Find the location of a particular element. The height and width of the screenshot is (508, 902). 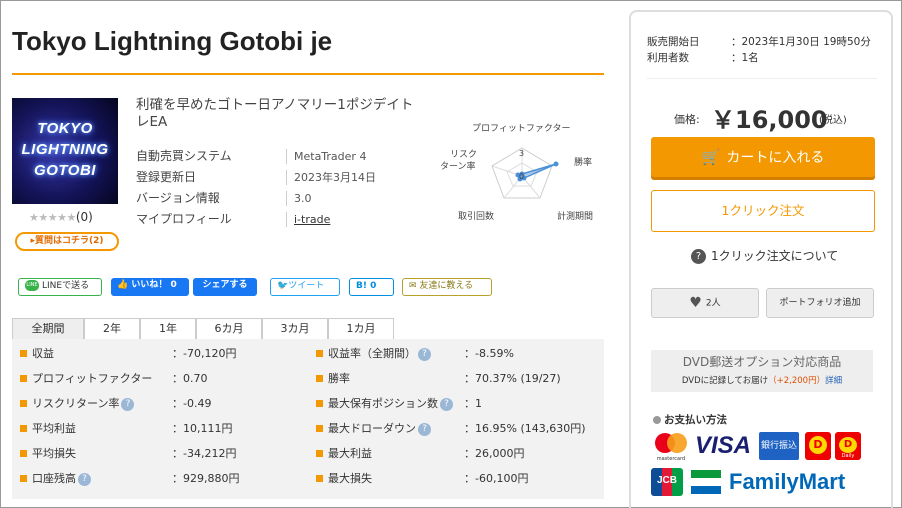

stat-label: 平均利益 is located at coordinates (54, 428).